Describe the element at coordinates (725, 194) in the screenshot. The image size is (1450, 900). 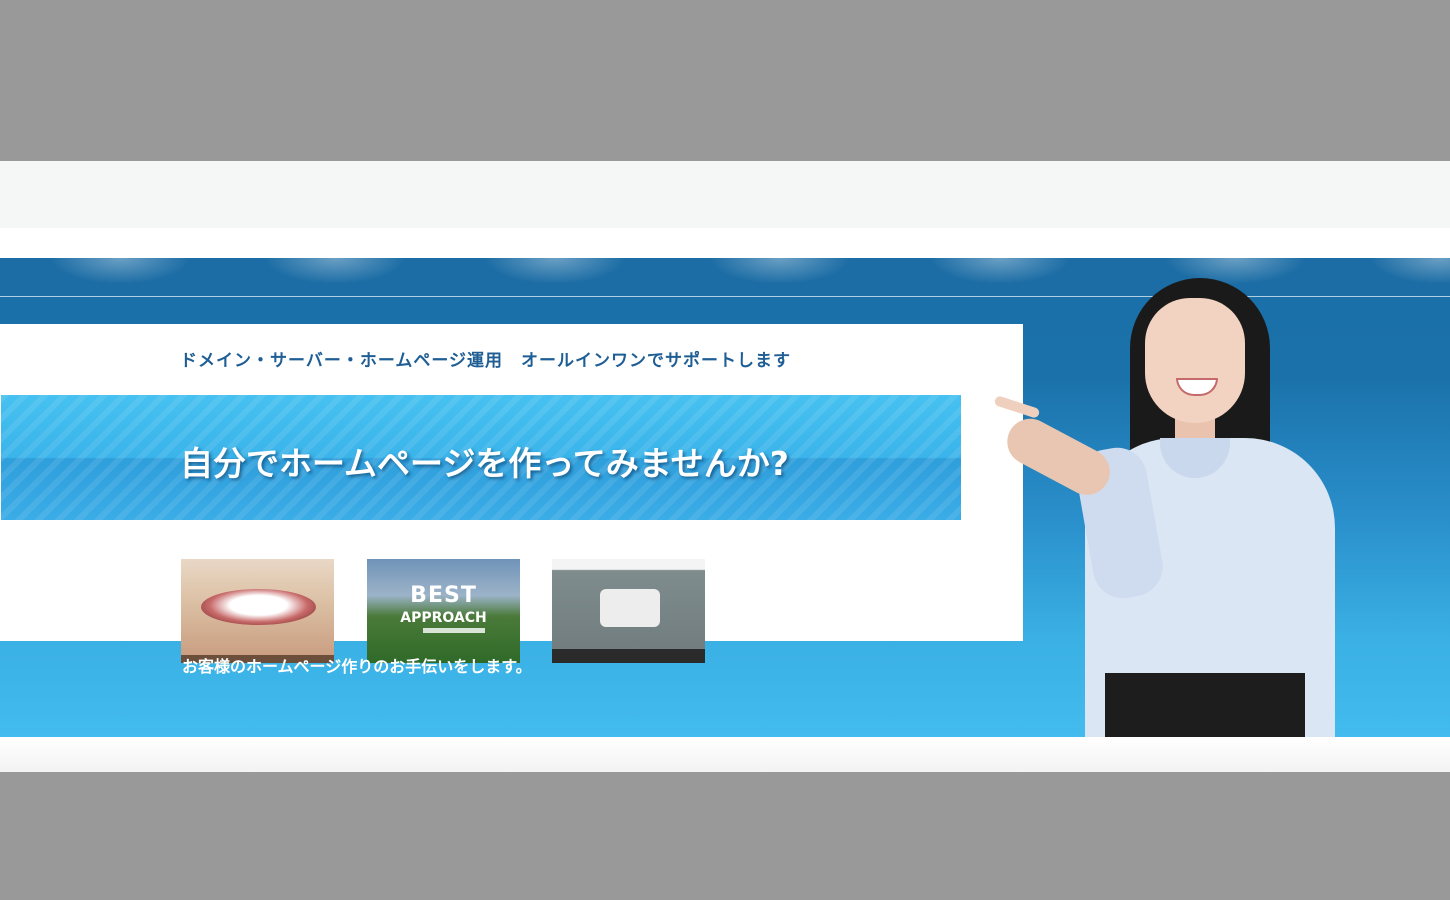
I see `top-strip` at that location.